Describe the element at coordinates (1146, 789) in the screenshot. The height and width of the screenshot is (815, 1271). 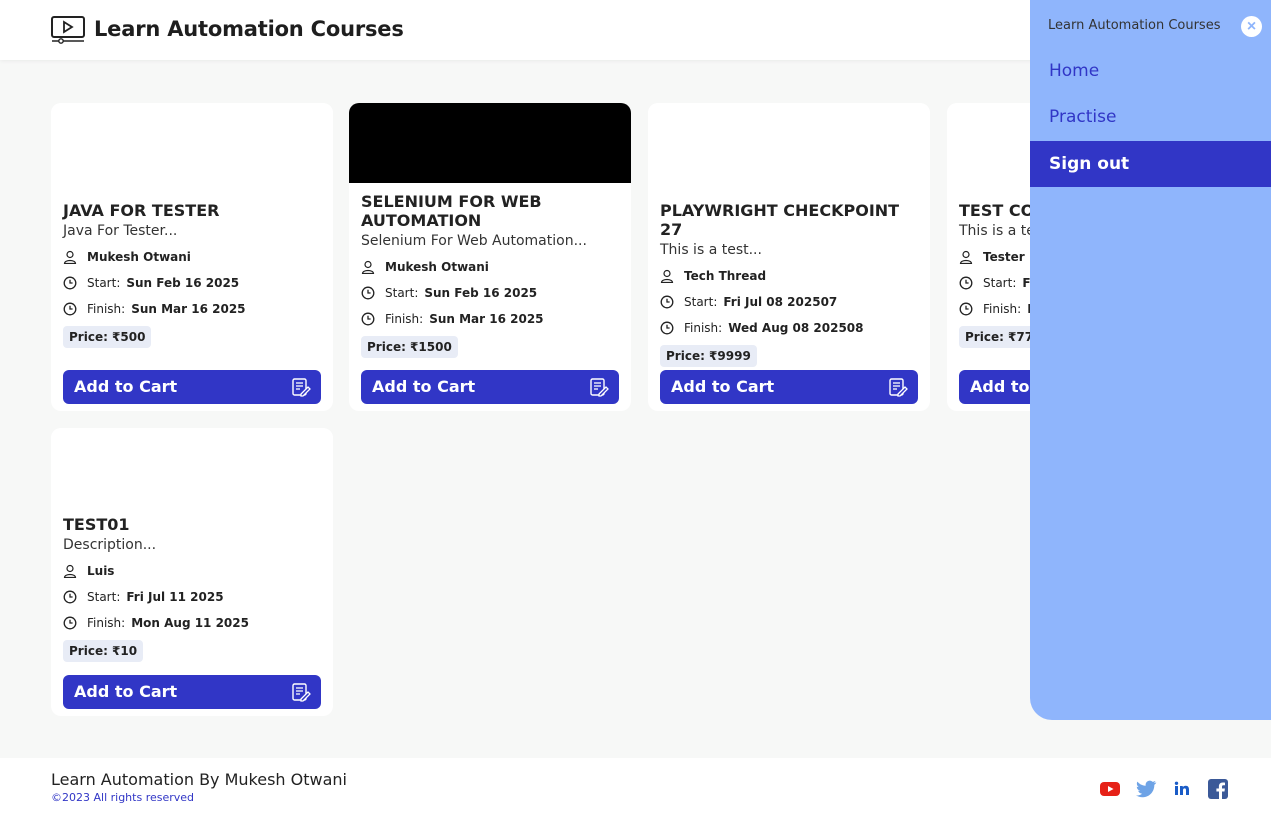
I see `twitter-icon` at that location.